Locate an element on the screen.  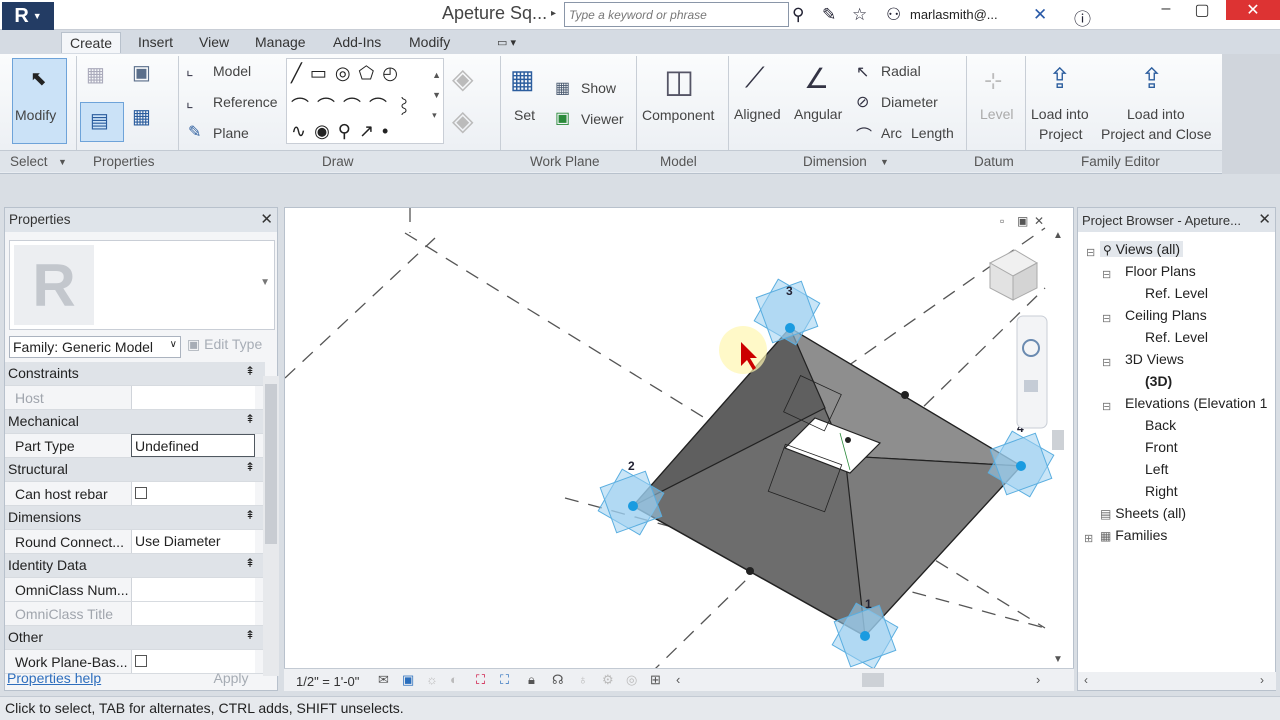
load-into-project-button: Load into is located at coordinates (1060, 114).